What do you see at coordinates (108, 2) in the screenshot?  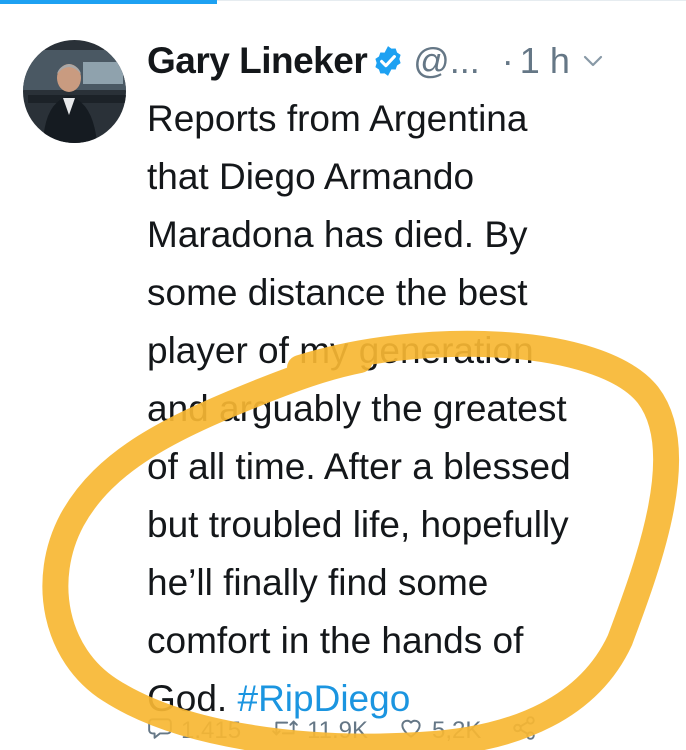 I see `active-tab-indicator` at bounding box center [108, 2].